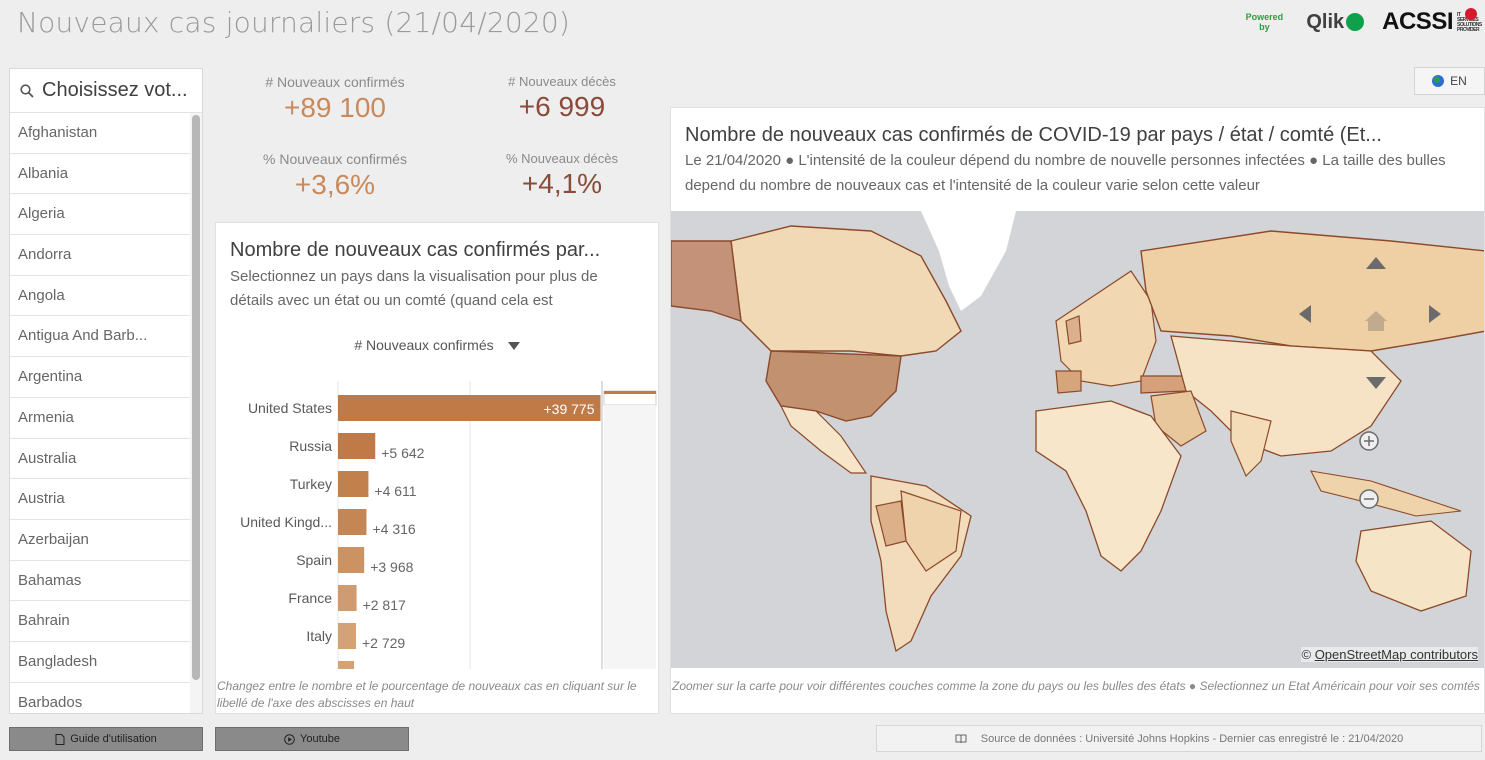 Image resolution: width=1485 pixels, height=760 pixels. I want to click on map-region-india, so click(1251, 444).